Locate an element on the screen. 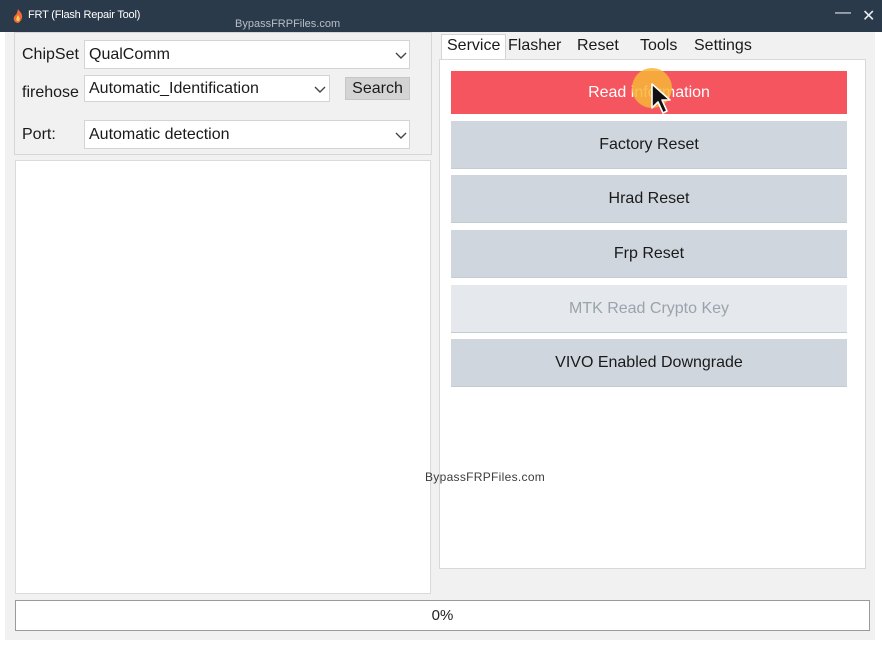 This screenshot has width=882, height=650. close-button: ✕ is located at coordinates (868, 16).